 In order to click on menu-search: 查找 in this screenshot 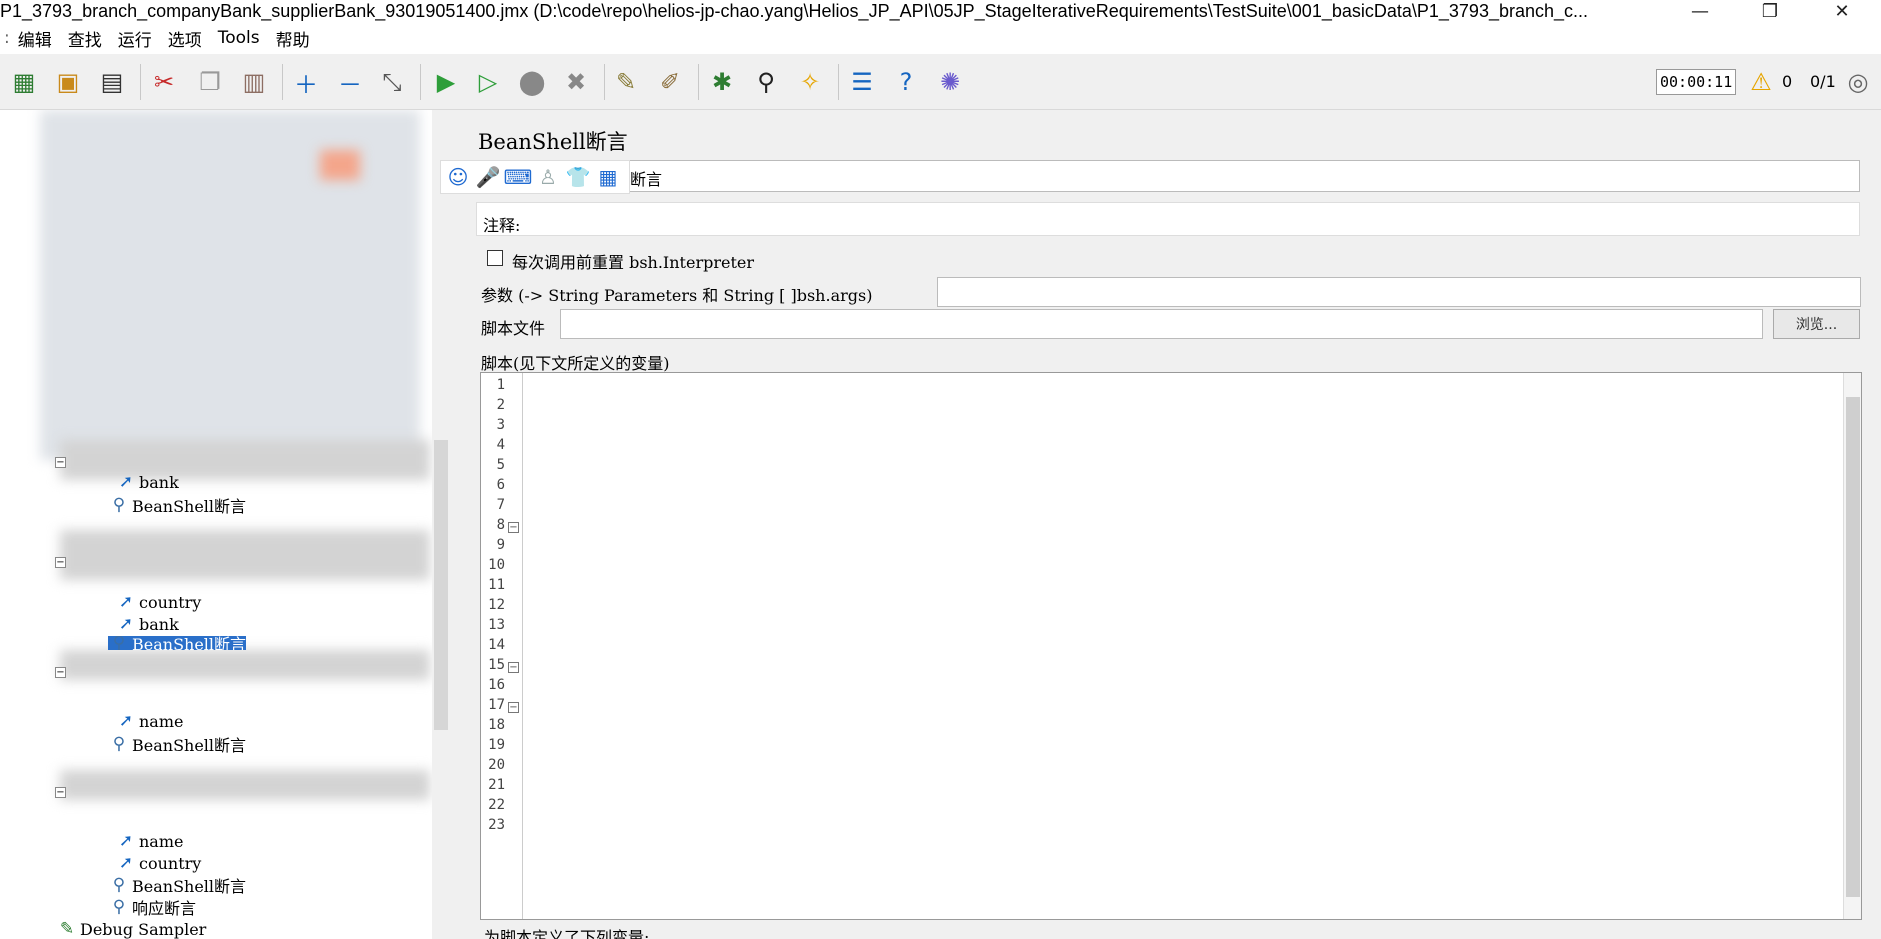, I will do `click(85, 38)`.